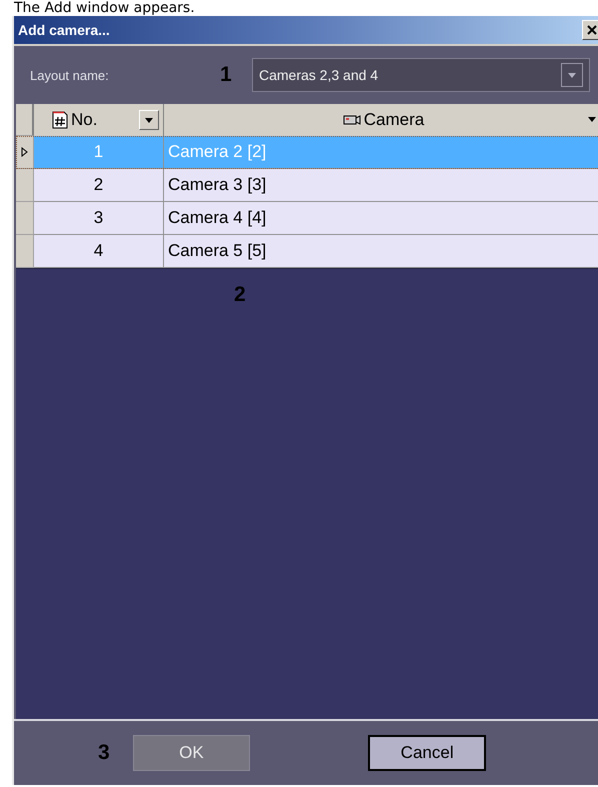 This screenshot has height=787, width=598. Describe the element at coordinates (84, 120) in the screenshot. I see `column-title: No.` at that location.